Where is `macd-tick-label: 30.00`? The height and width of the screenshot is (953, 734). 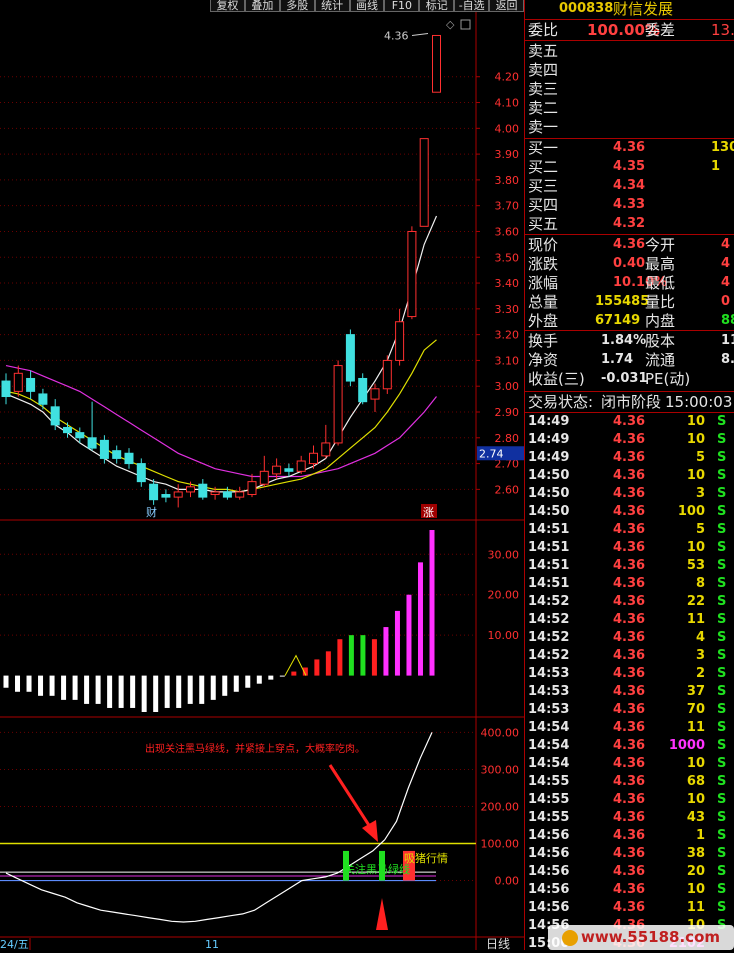 macd-tick-label: 30.00 is located at coordinates (504, 554).